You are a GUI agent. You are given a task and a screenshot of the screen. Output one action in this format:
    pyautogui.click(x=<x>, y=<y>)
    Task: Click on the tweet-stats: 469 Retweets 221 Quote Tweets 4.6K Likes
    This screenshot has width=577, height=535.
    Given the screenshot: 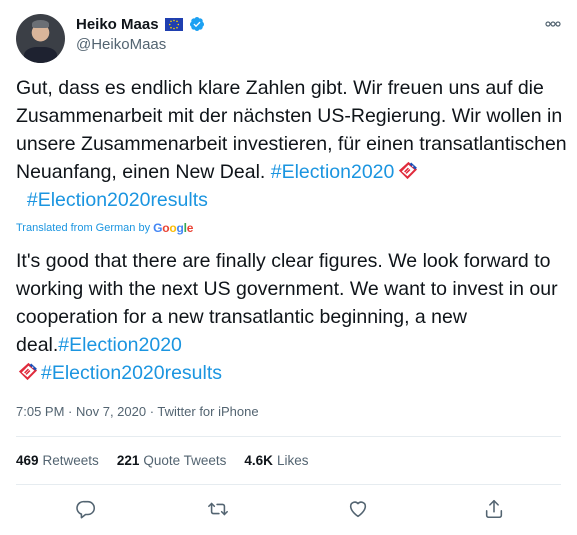 What is the action you would take?
    pyautogui.click(x=162, y=460)
    